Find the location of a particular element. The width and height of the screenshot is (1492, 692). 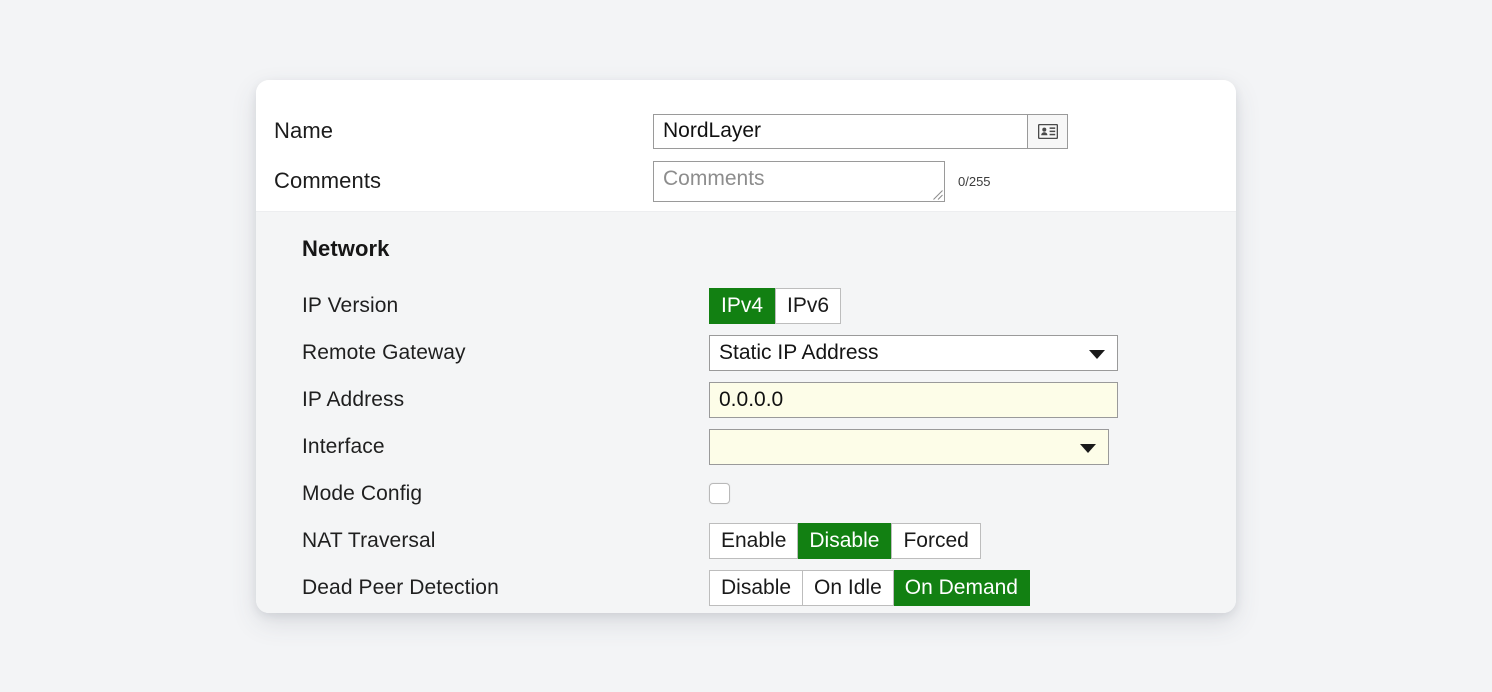

nat-traversal-option-forced: Forced is located at coordinates (936, 540).